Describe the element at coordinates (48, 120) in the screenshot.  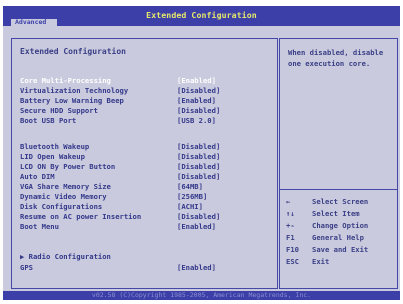
I see `setting-label: Boot USB Port` at that location.